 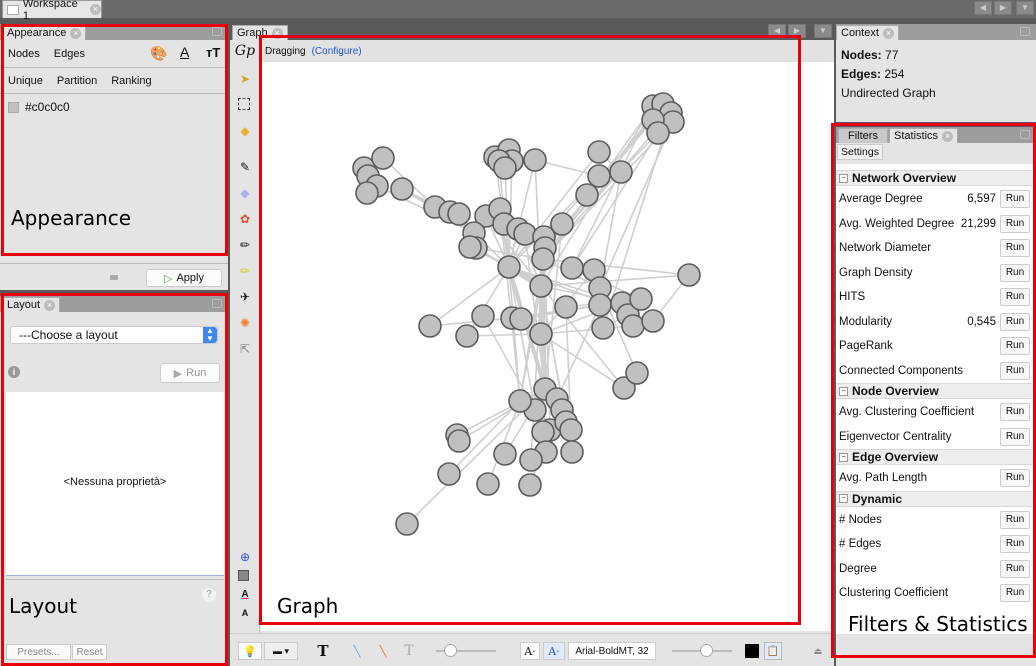 I want to click on tab-appearance: Appearance ×, so click(x=44, y=32).